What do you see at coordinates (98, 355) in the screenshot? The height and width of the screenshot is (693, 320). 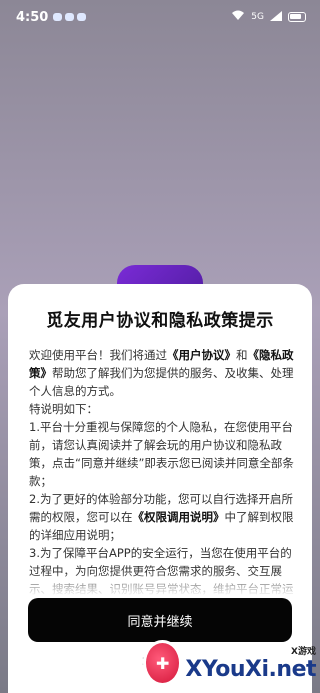 I see `intro-prefix: 欢迎使用平台！我们将通过` at bounding box center [98, 355].